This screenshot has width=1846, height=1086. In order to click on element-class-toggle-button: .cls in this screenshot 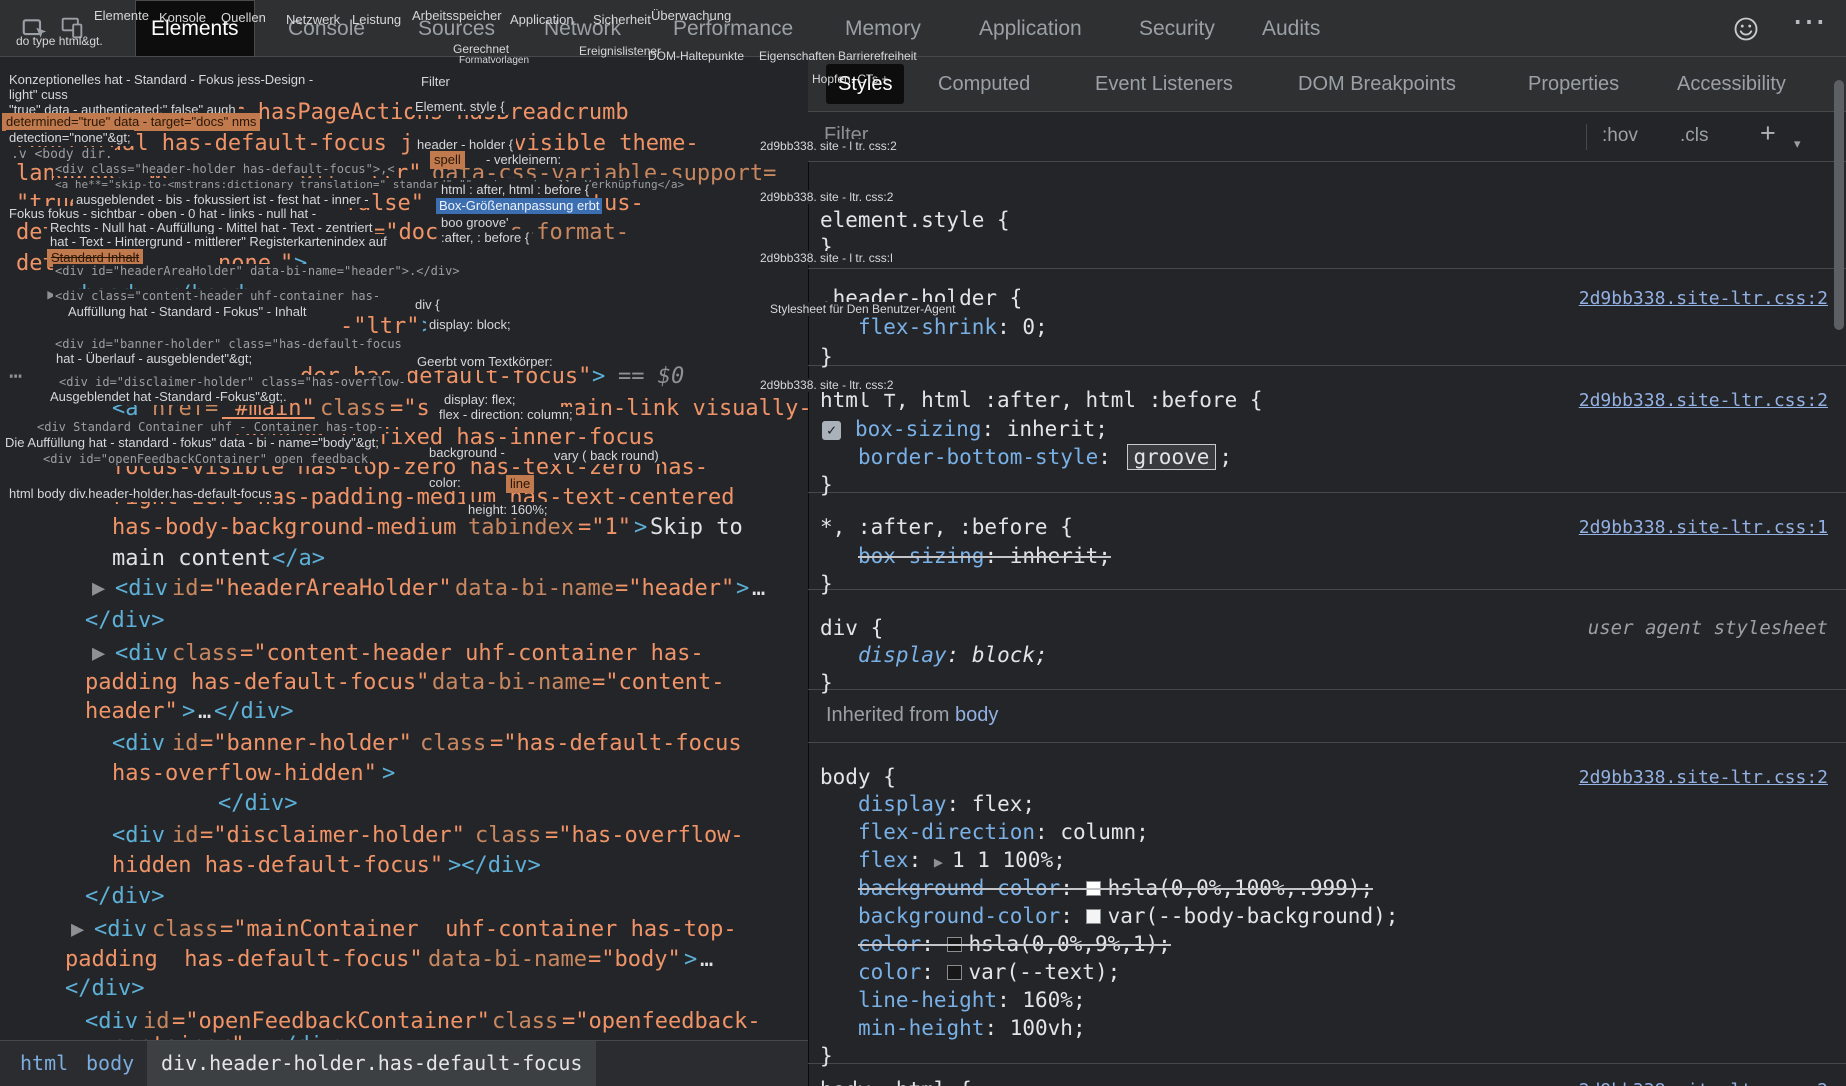, I will do `click(1694, 136)`.